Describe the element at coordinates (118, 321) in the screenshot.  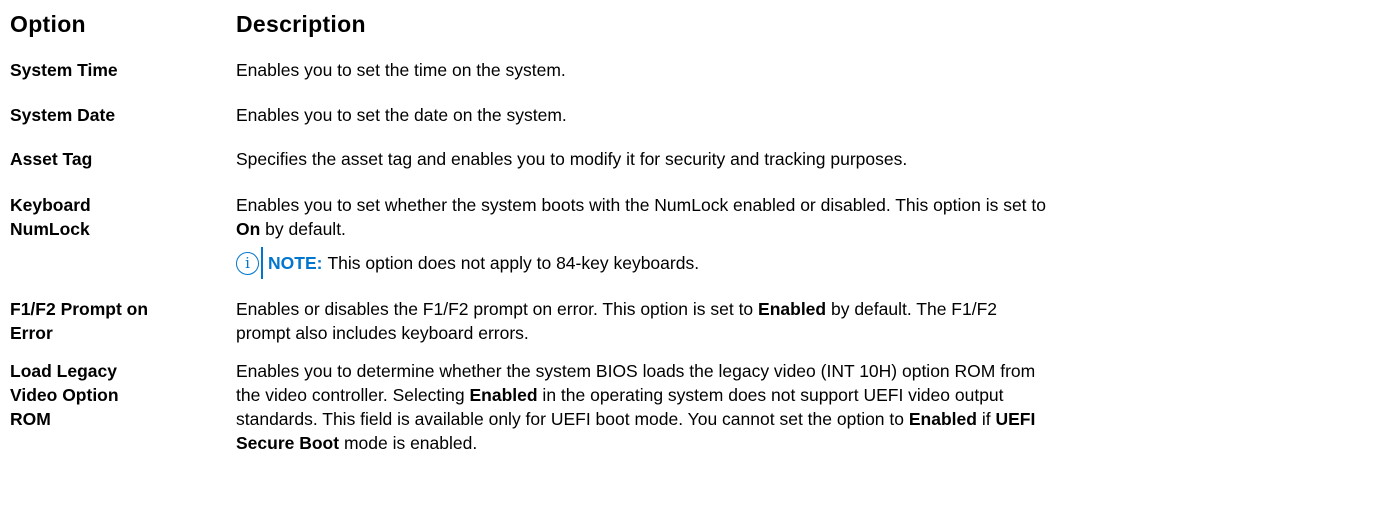
I see `option-name: F1/F2 Prompt on Error` at that location.